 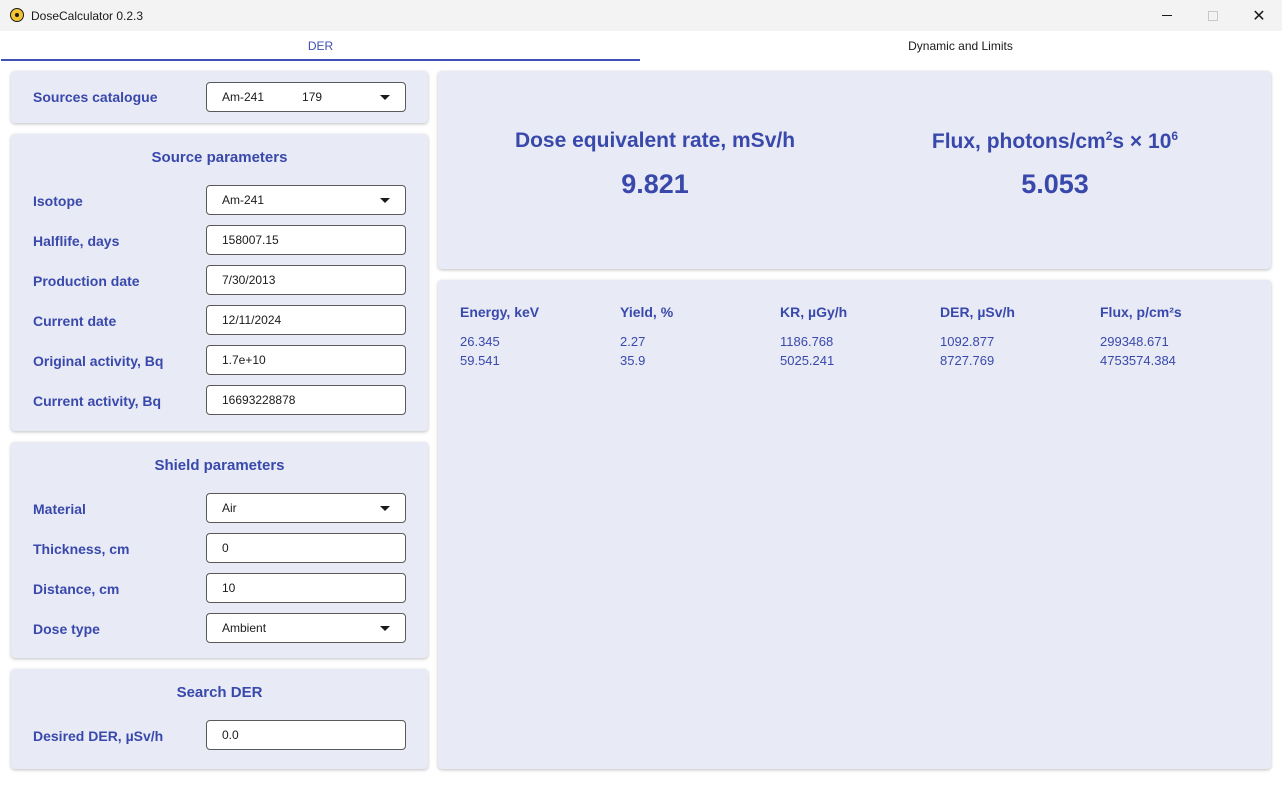 What do you see at coordinates (86, 281) in the screenshot?
I see `production-date-label: Production date` at bounding box center [86, 281].